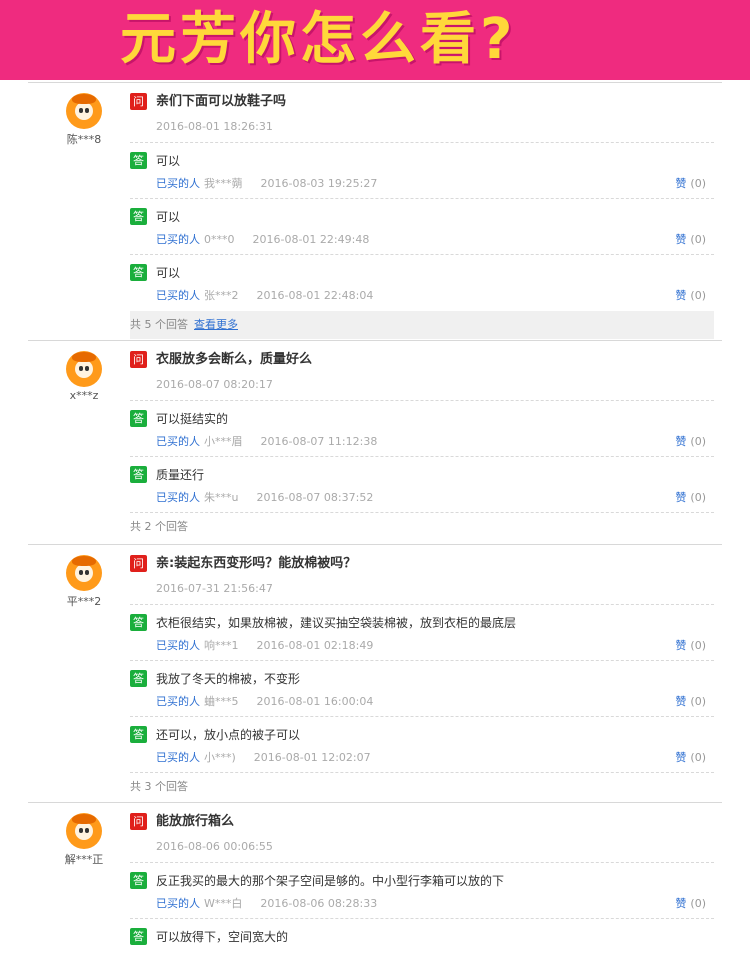 The width and height of the screenshot is (750, 953). I want to click on answer-text: 我放了冬天的棉被，不变形, so click(228, 679).